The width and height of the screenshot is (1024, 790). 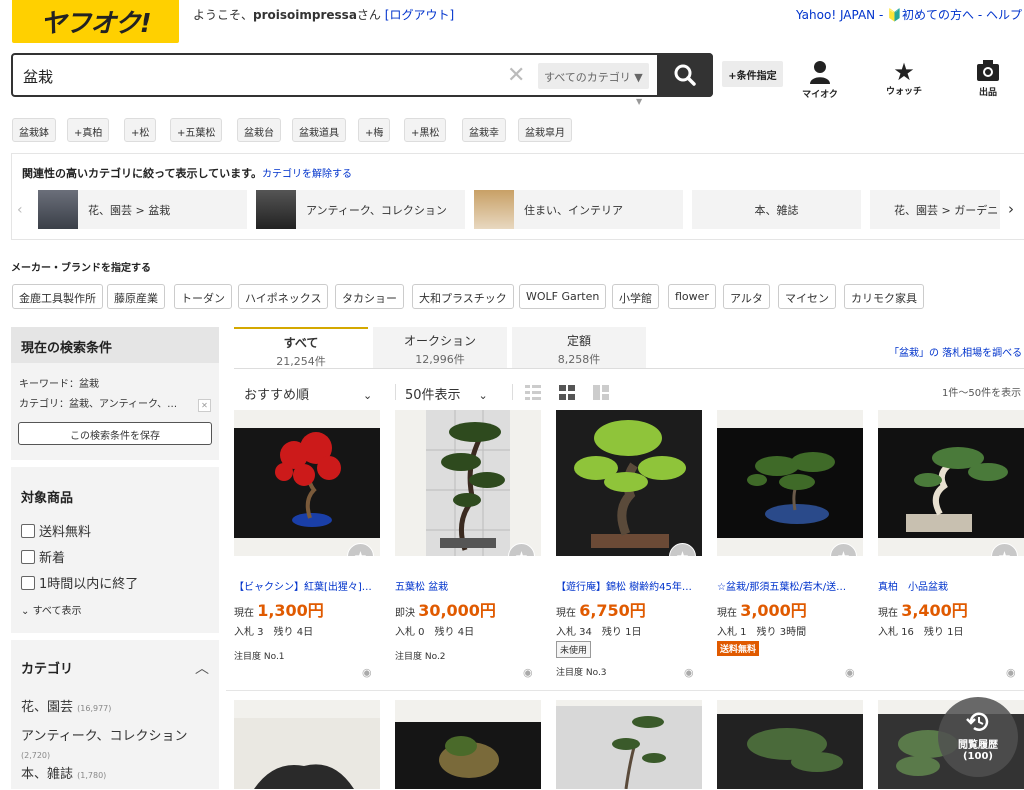 What do you see at coordinates (951, 585) in the screenshot?
I see `item-title: 真柏 小品盆栽` at bounding box center [951, 585].